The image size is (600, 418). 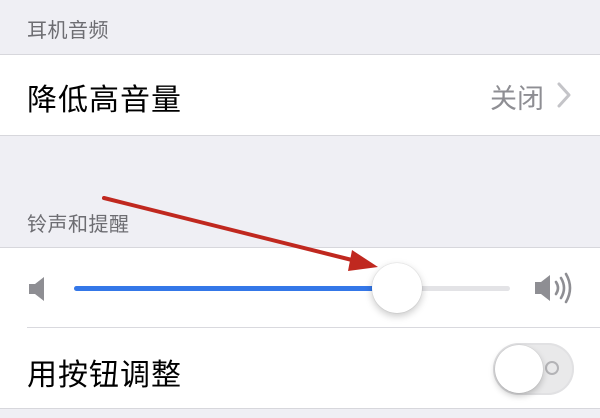 I want to click on change-with-buttons-toggle, so click(x=533, y=369).